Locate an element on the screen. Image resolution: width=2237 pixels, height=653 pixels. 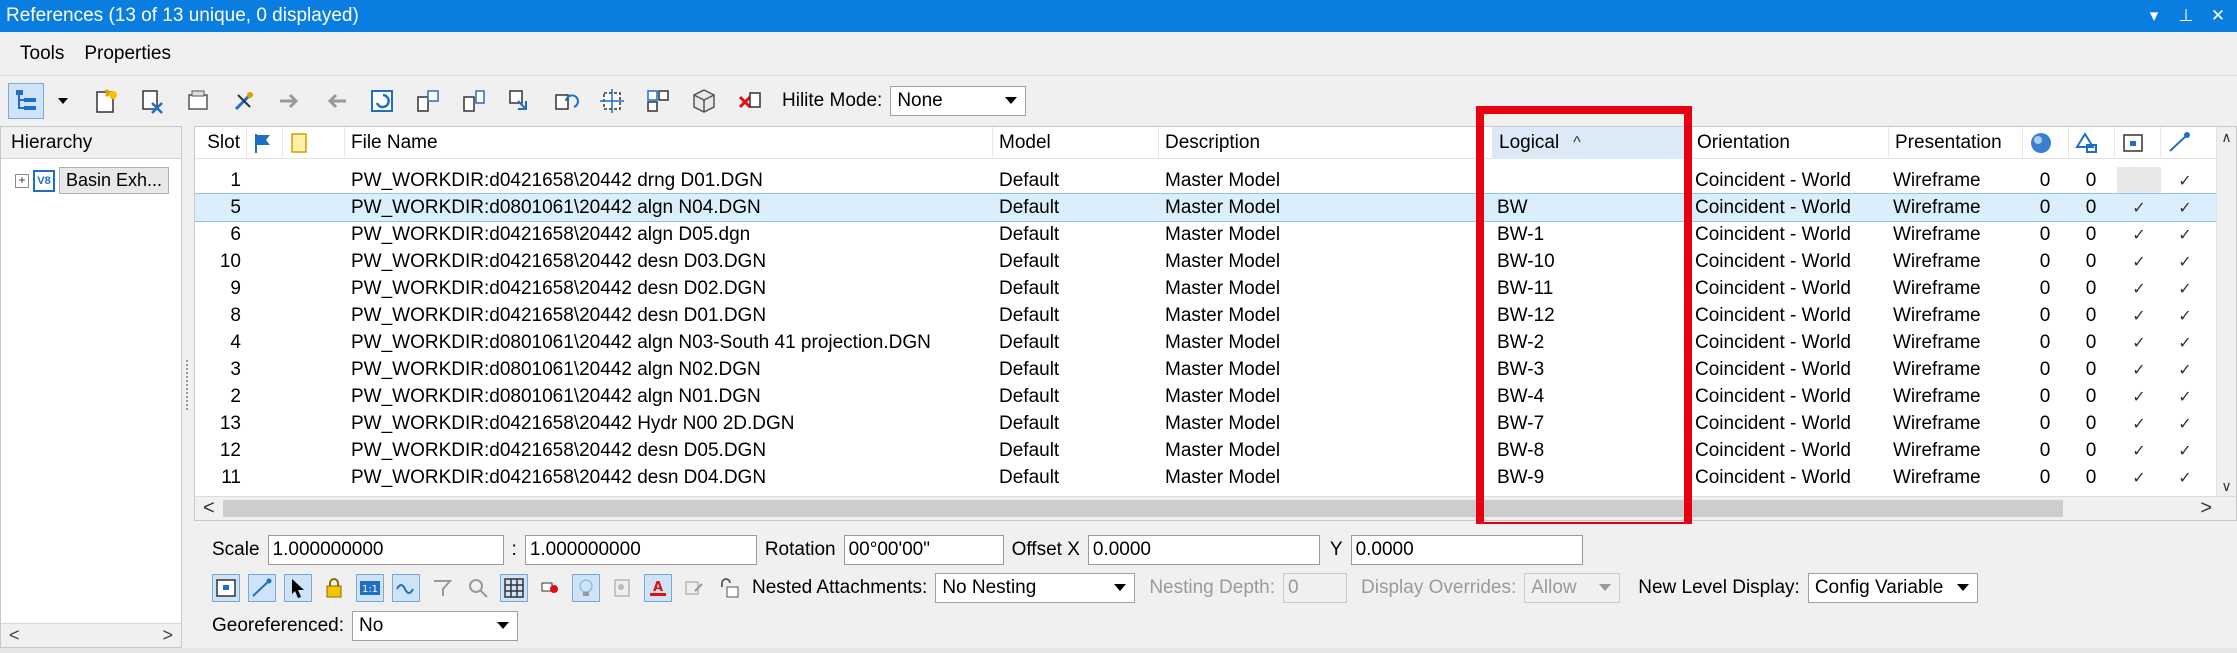
col-header-flag is located at coordinates (265, 143).